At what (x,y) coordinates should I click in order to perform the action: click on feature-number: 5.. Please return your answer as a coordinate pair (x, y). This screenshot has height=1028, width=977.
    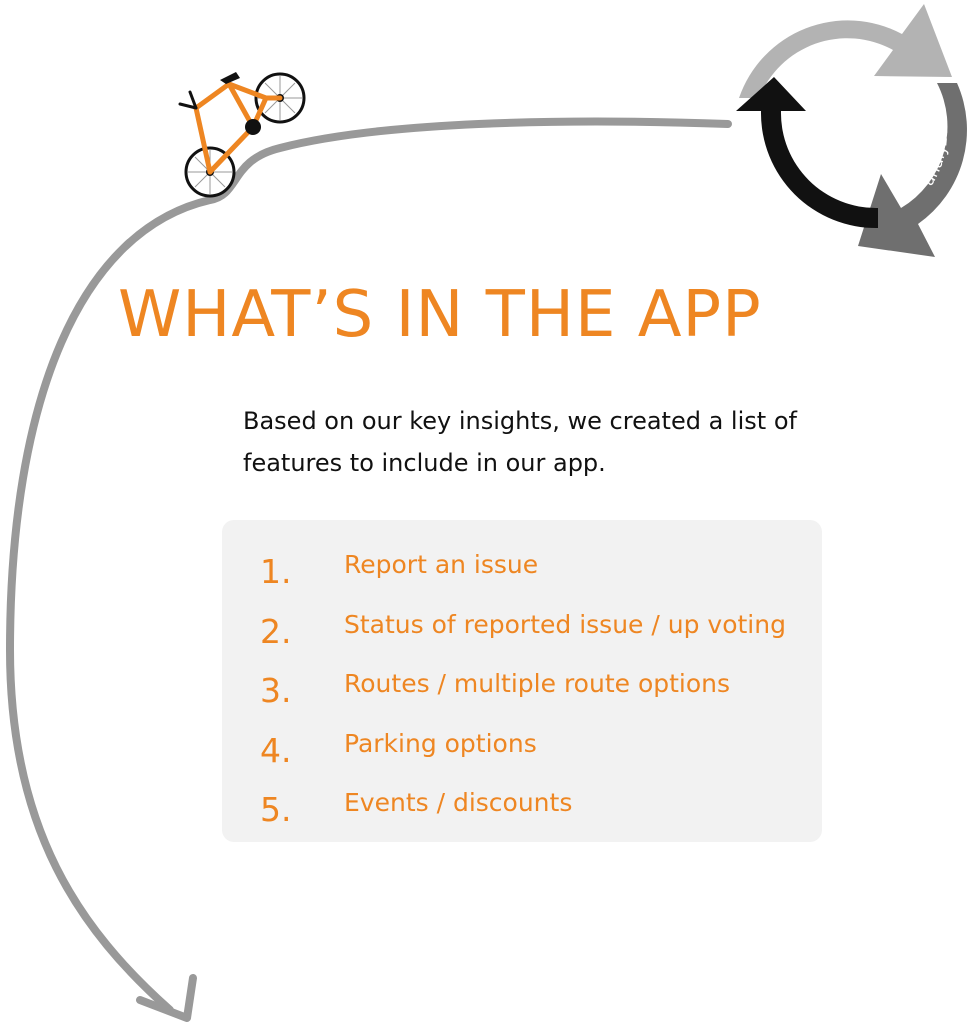
    Looking at the image, I should click on (276, 809).